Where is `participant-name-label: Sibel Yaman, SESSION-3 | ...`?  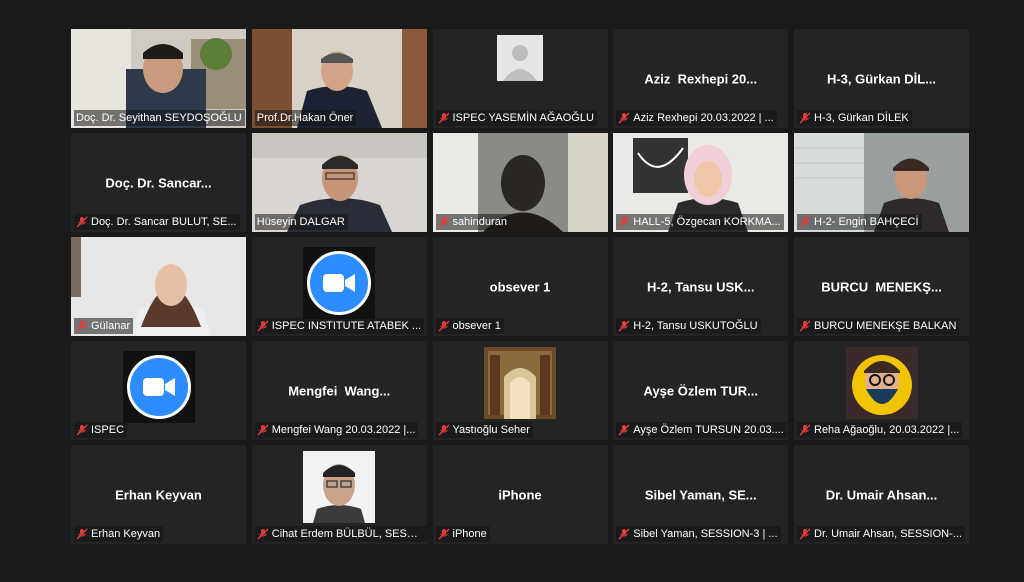 participant-name-label: Sibel Yaman, SESSION-3 | ... is located at coordinates (698, 534).